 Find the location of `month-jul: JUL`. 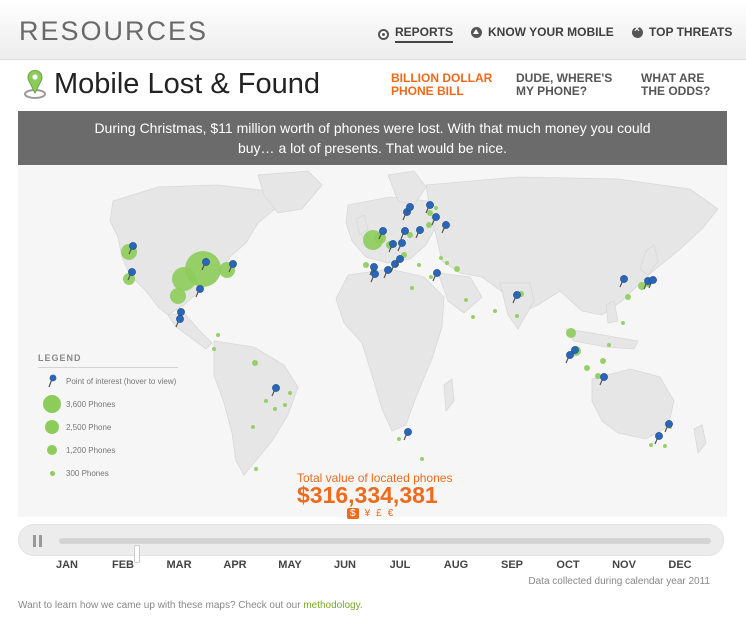

month-jul: JUL is located at coordinates (400, 565).